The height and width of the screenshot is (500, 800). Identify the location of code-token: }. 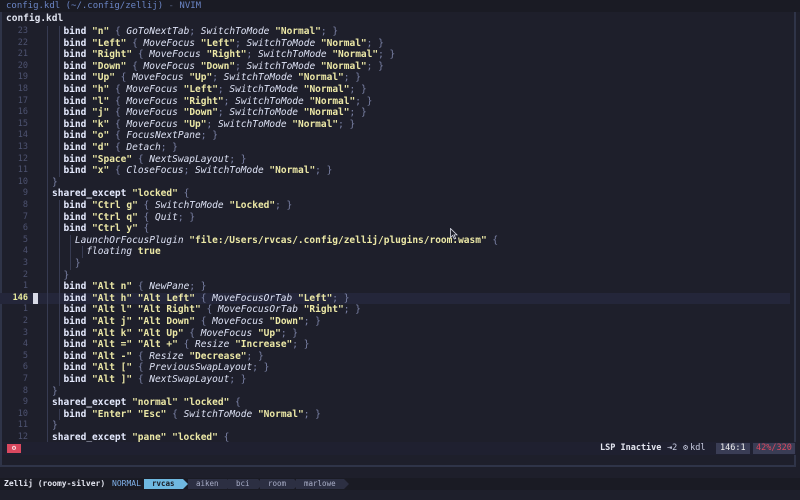
(77, 263).